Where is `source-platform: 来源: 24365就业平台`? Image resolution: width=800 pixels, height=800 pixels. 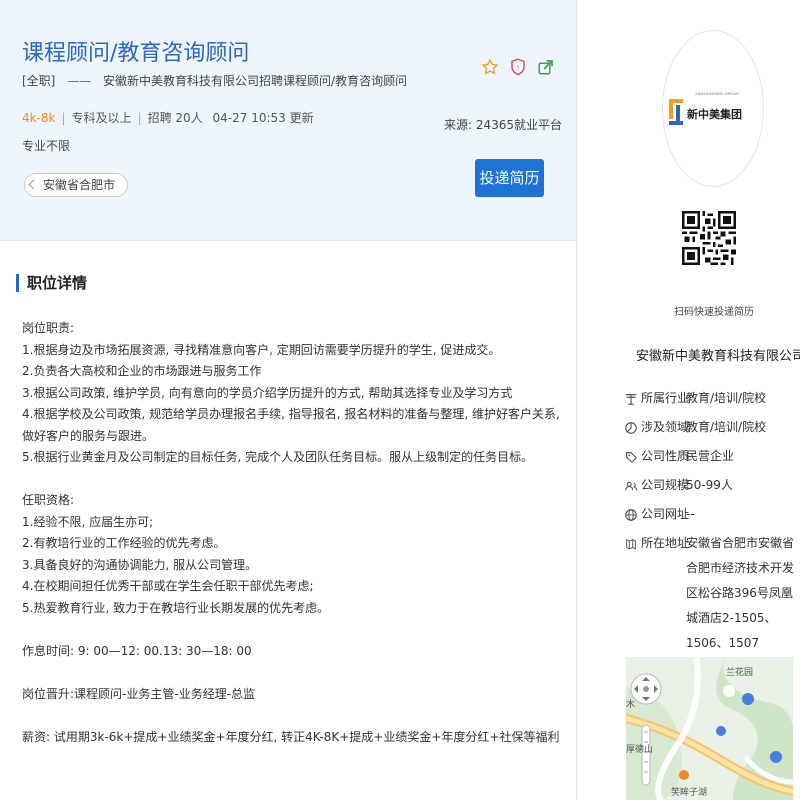 source-platform: 来源: 24365就业平台 is located at coordinates (503, 125).